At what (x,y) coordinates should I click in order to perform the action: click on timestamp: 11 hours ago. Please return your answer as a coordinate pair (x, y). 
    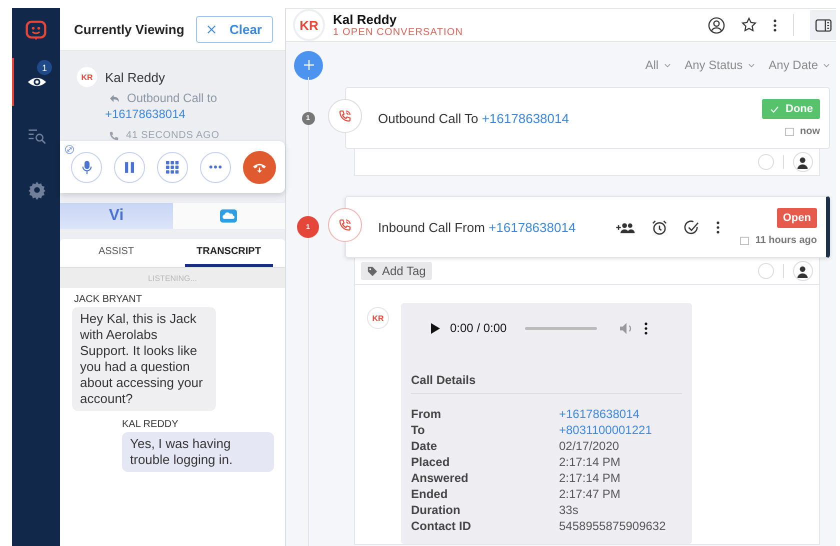
    Looking at the image, I should click on (786, 240).